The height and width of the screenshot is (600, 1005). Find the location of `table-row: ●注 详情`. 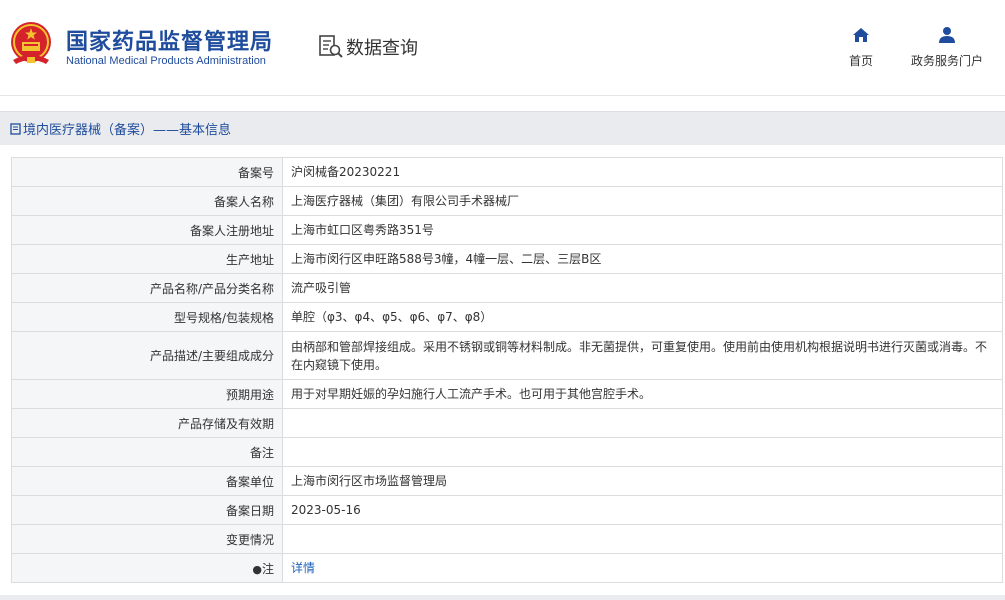

table-row: ●注 详情 is located at coordinates (507, 568).